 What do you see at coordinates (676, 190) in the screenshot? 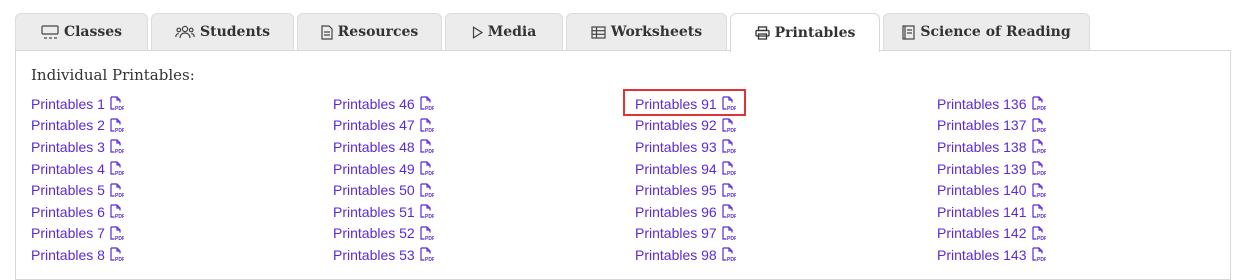
I see `printable-link-label: Printables 95` at bounding box center [676, 190].